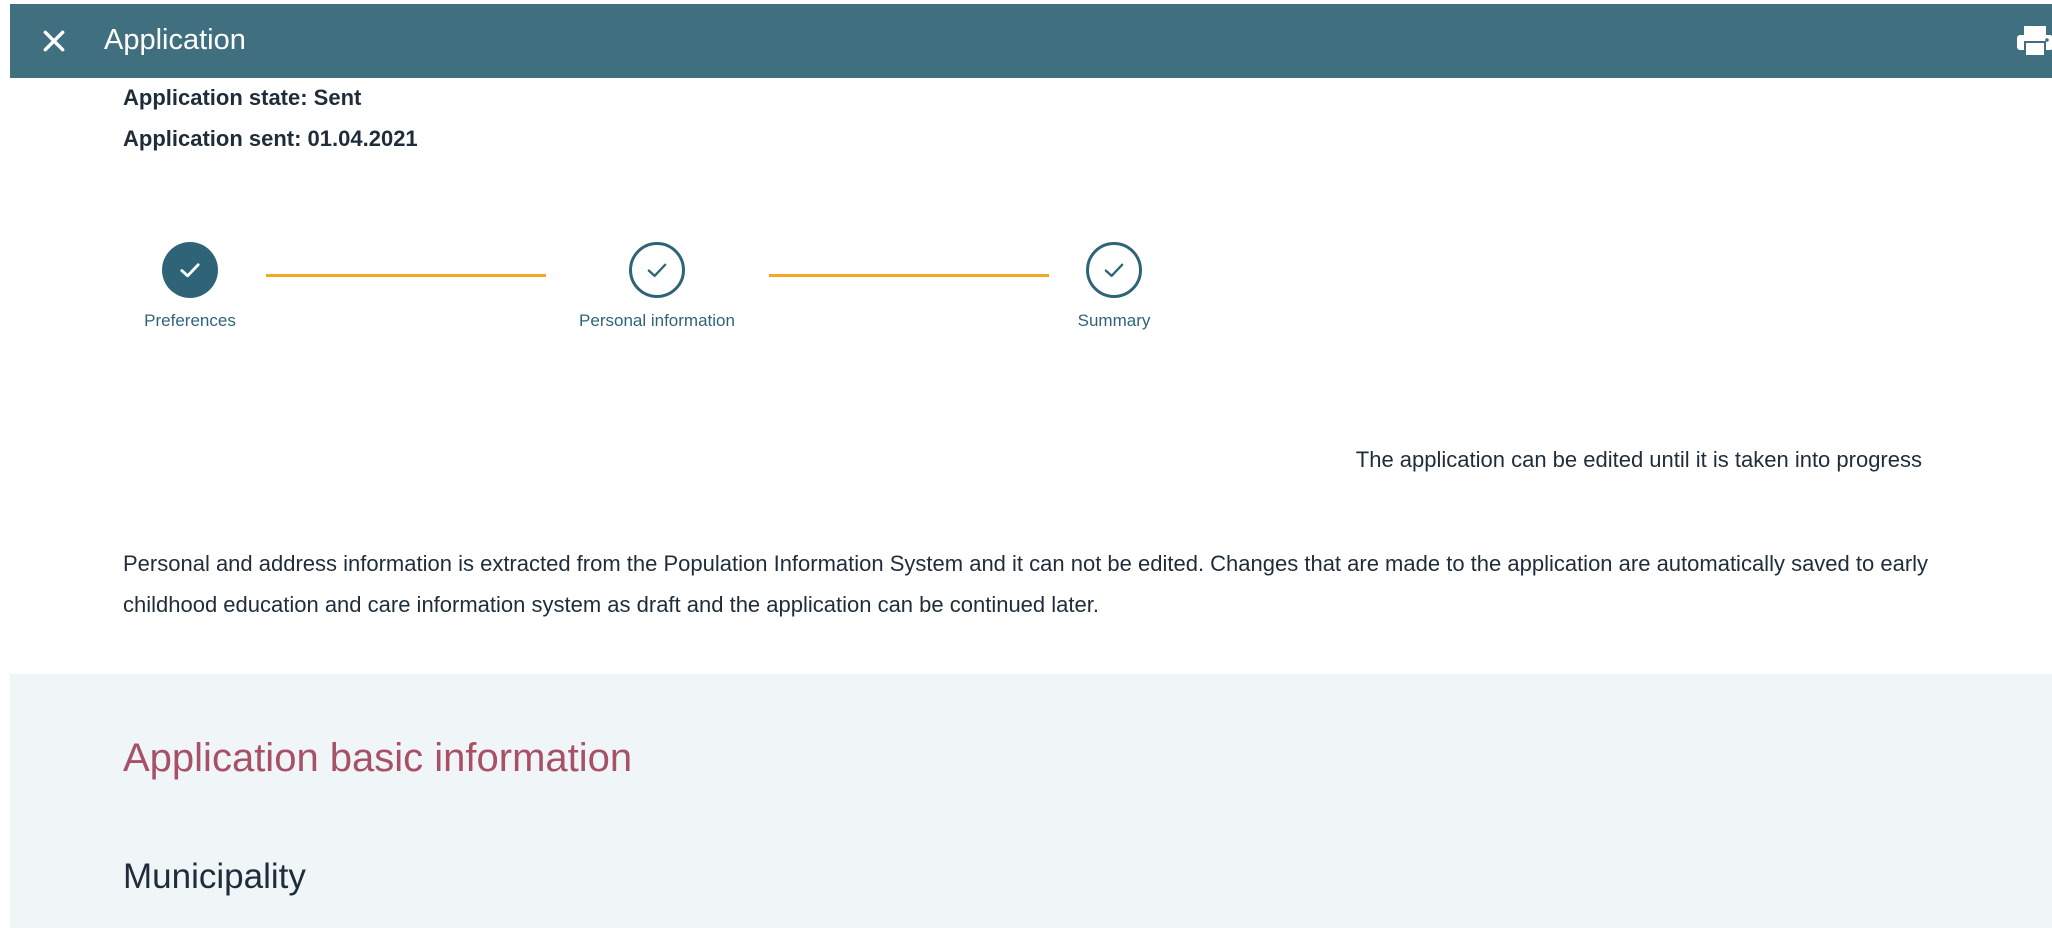  Describe the element at coordinates (242, 97) in the screenshot. I see `application-state: Application state: Sent` at that location.